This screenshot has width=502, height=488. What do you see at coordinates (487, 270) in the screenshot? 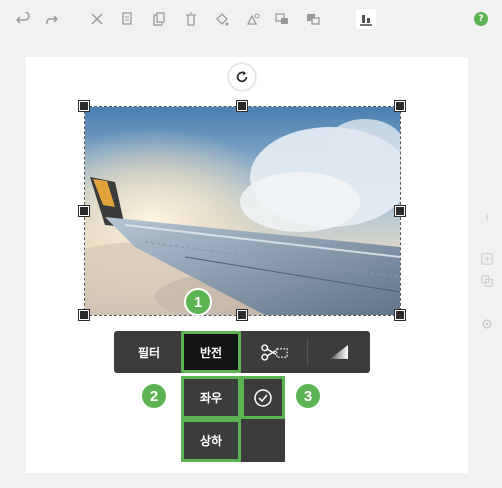
I see `right-side-rail` at bounding box center [487, 270].